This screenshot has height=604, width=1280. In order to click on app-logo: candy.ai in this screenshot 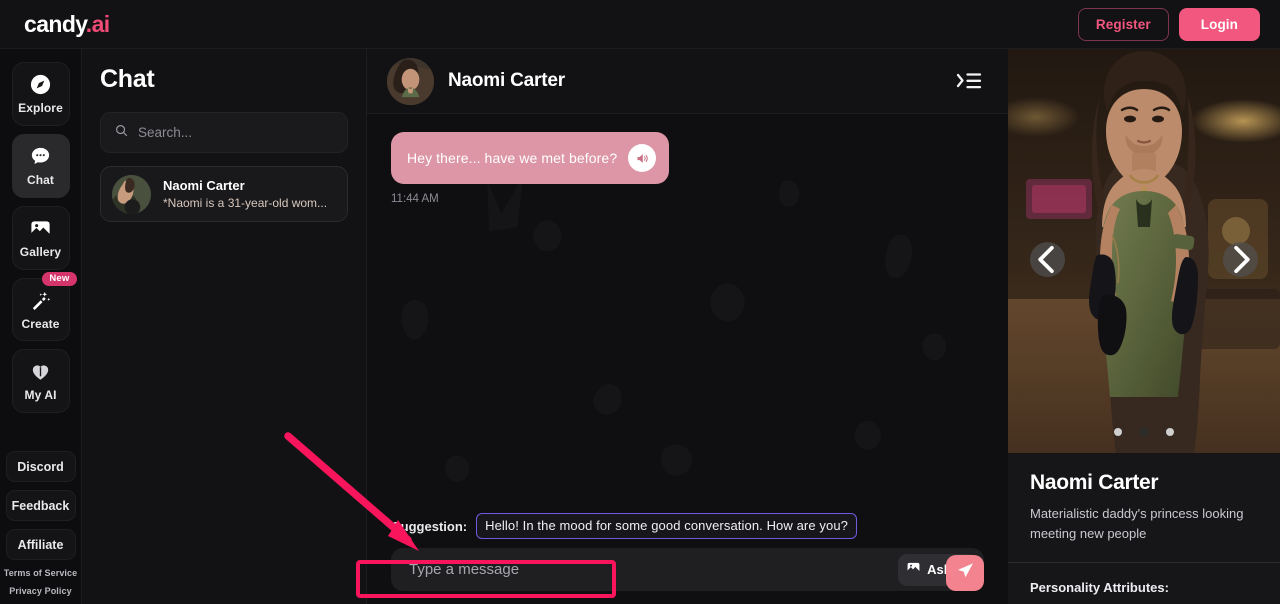, I will do `click(67, 24)`.